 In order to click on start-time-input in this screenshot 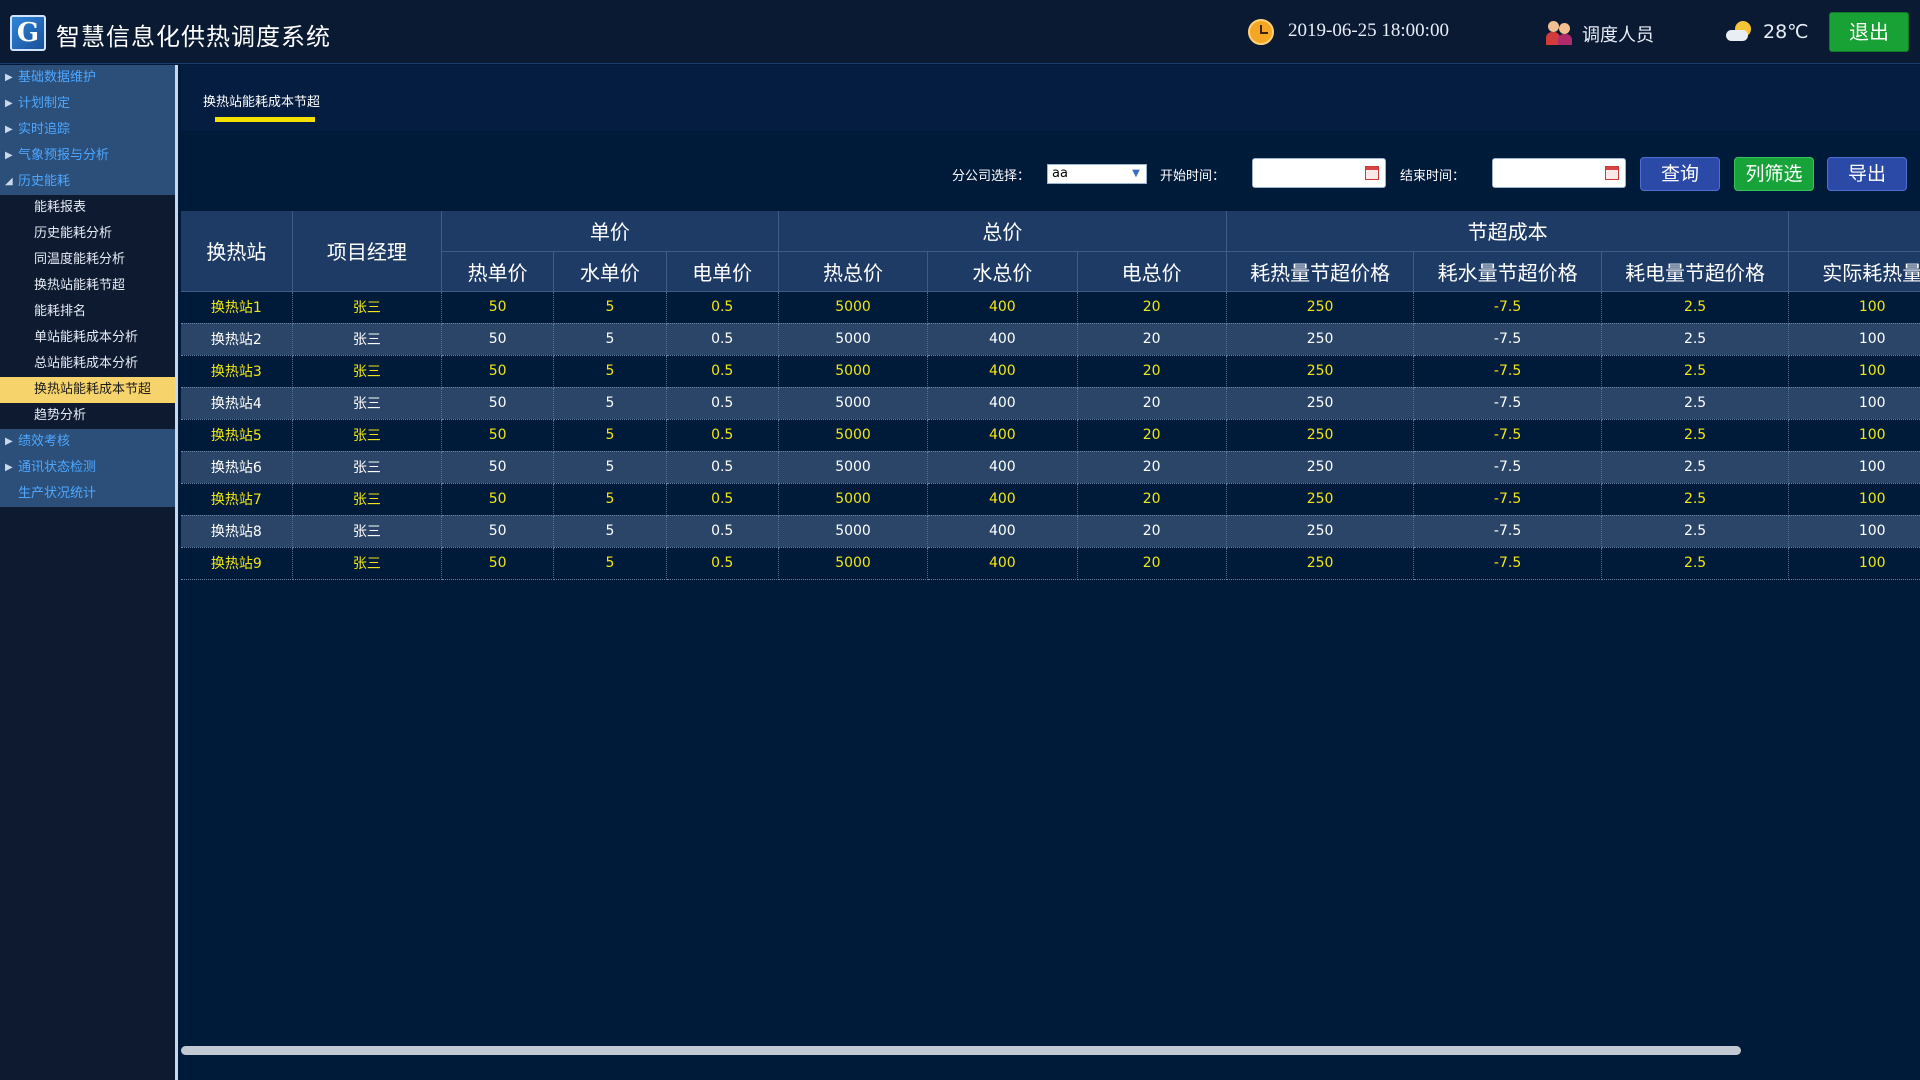, I will do `click(1319, 173)`.